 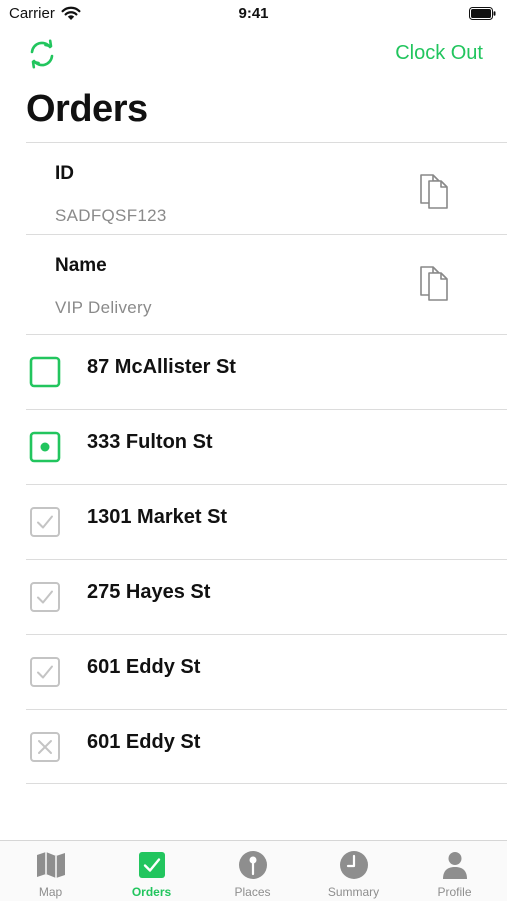 What do you see at coordinates (482, 13) in the screenshot?
I see `battery-icon` at bounding box center [482, 13].